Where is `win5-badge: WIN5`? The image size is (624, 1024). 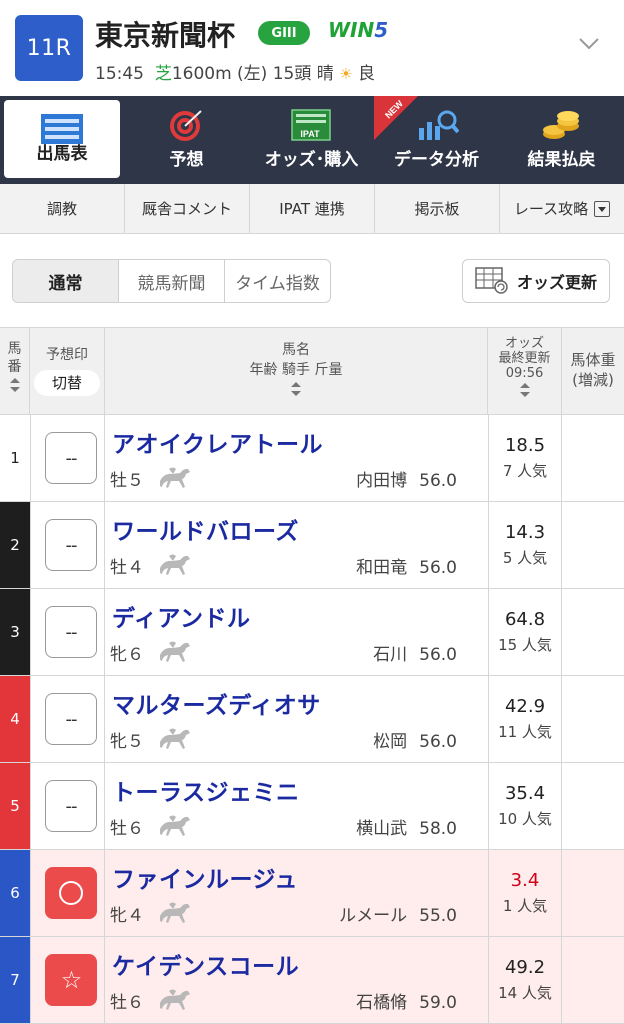
win5-badge: WIN5 is located at coordinates (358, 30).